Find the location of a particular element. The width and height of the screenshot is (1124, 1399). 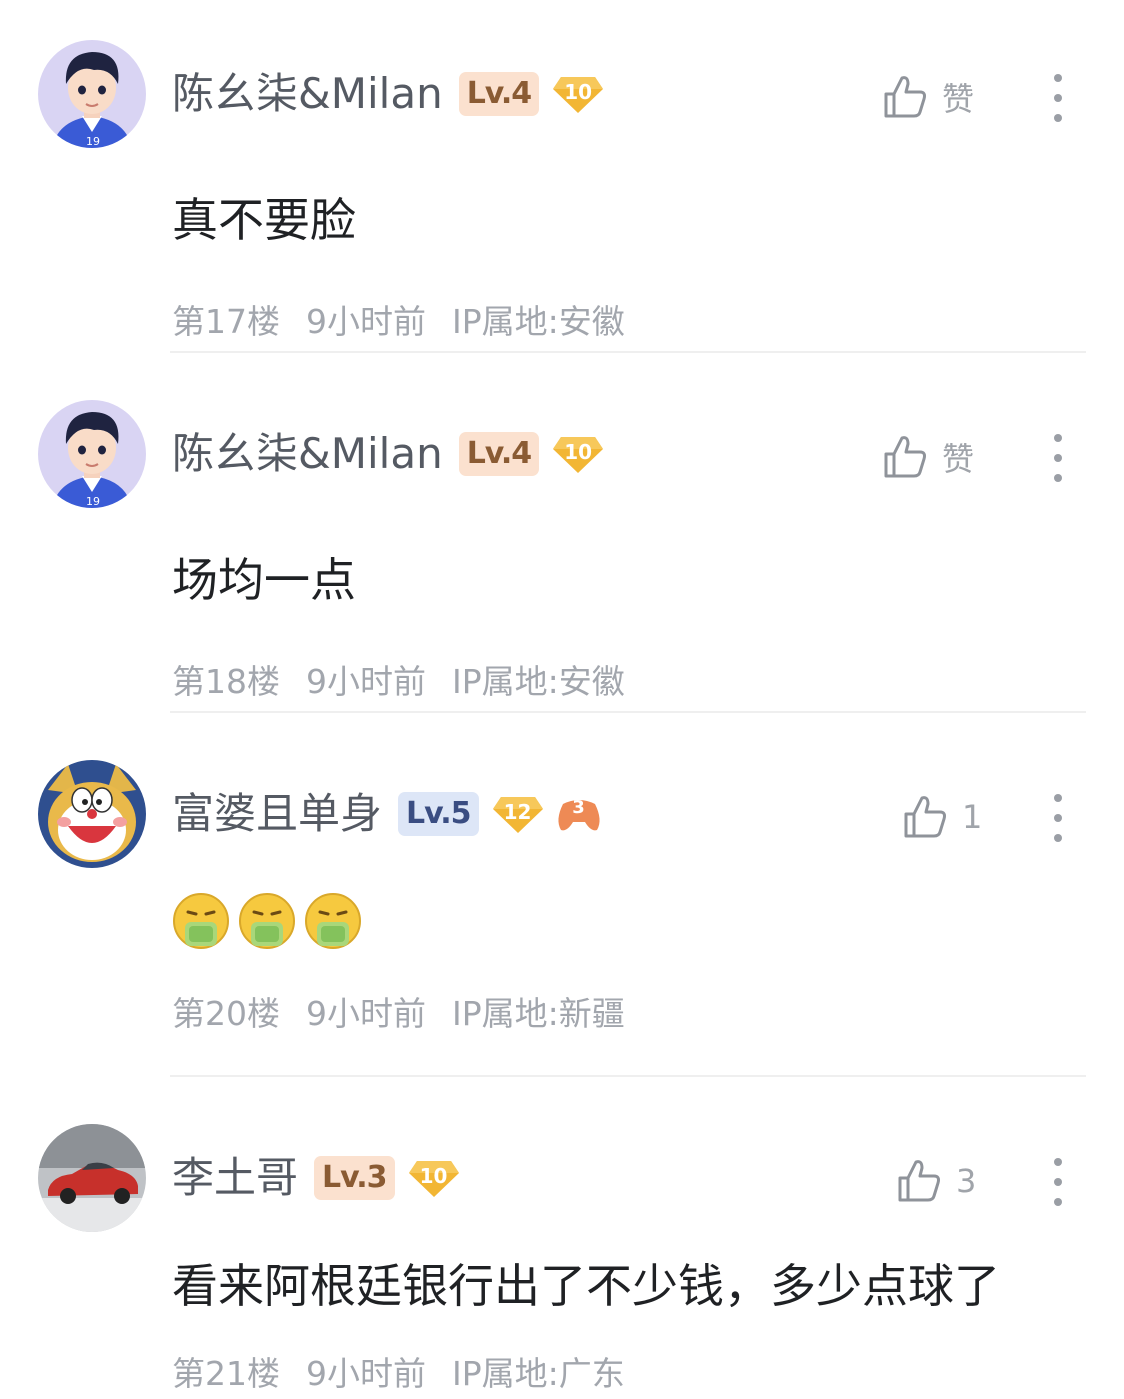

like-button: 3 is located at coordinates (936, 1181).